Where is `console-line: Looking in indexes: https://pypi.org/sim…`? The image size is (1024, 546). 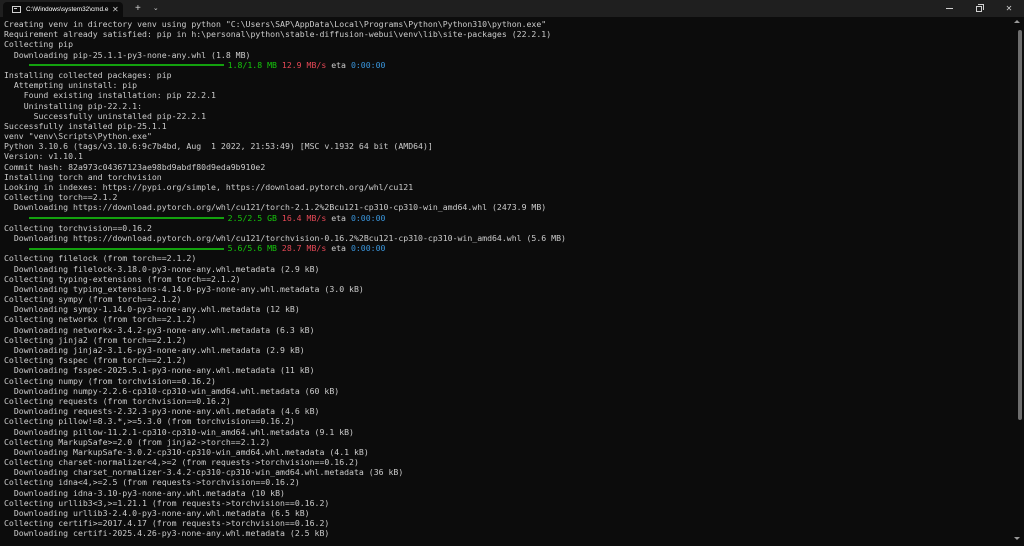 console-line: Looking in indexes: https://pypi.org/sim… is located at coordinates (209, 187).